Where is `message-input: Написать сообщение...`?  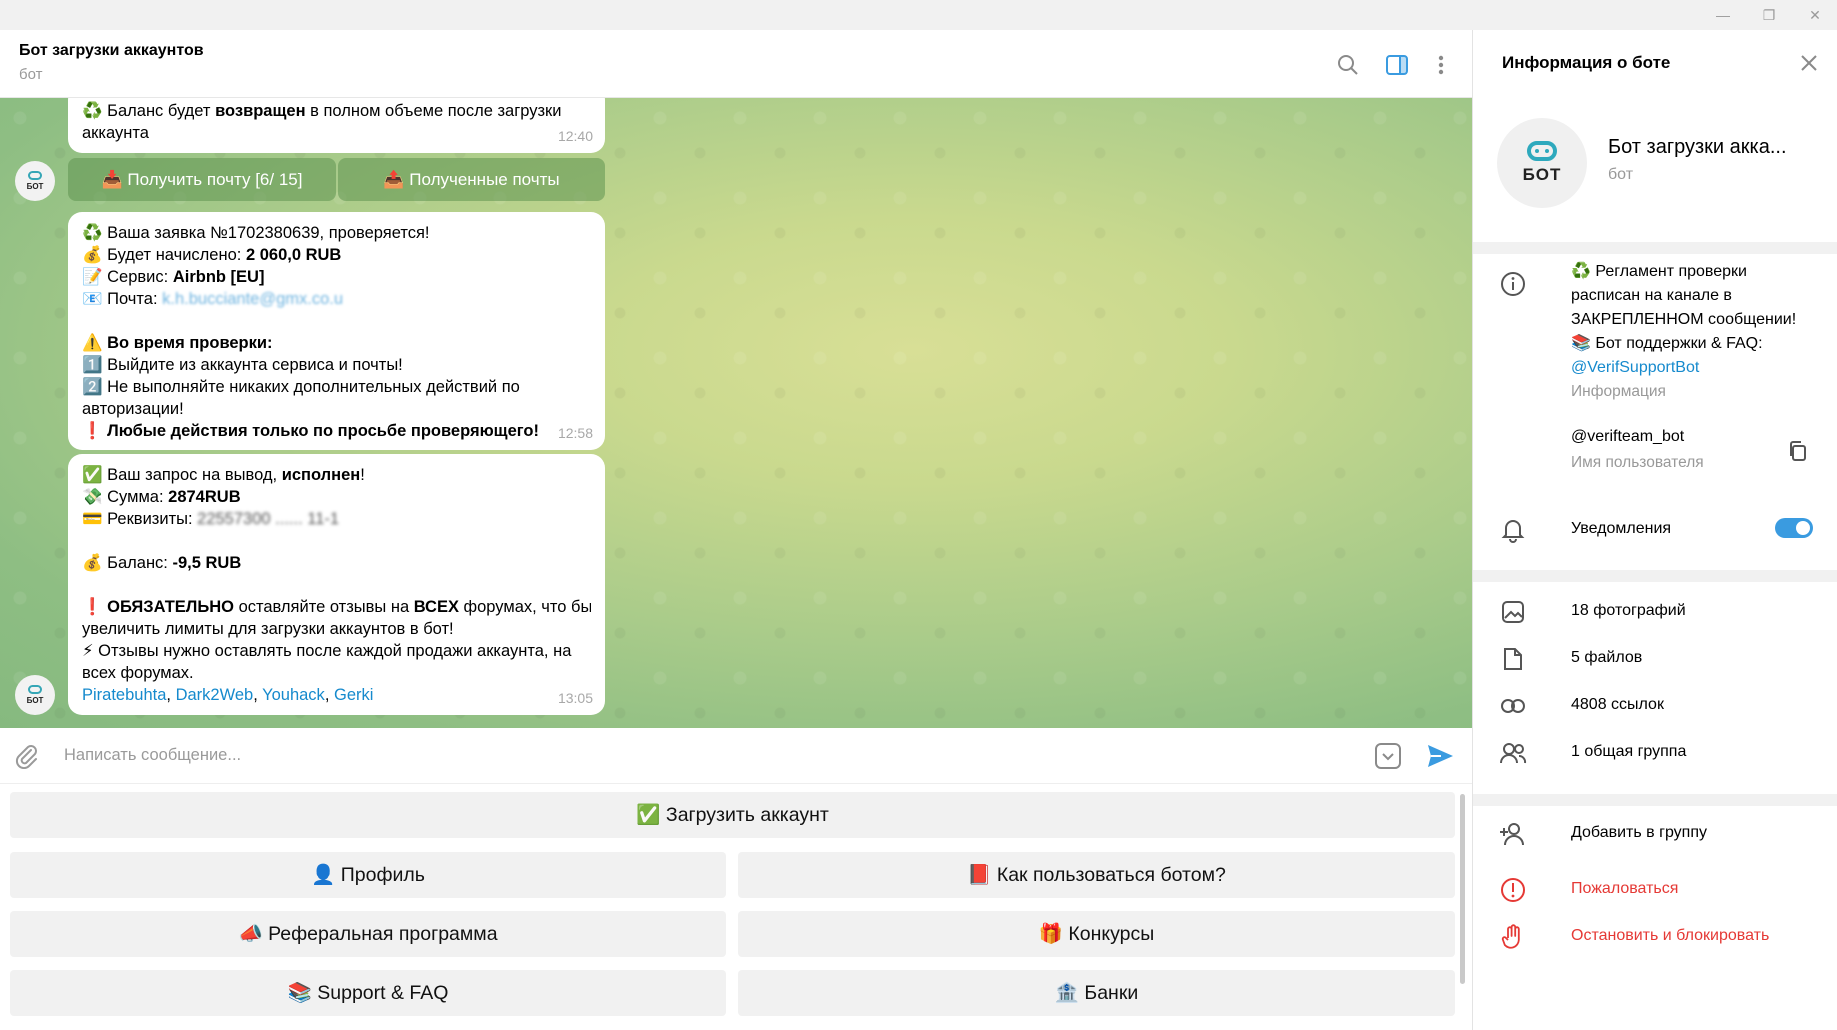
message-input: Написать сообщение... is located at coordinates (152, 755).